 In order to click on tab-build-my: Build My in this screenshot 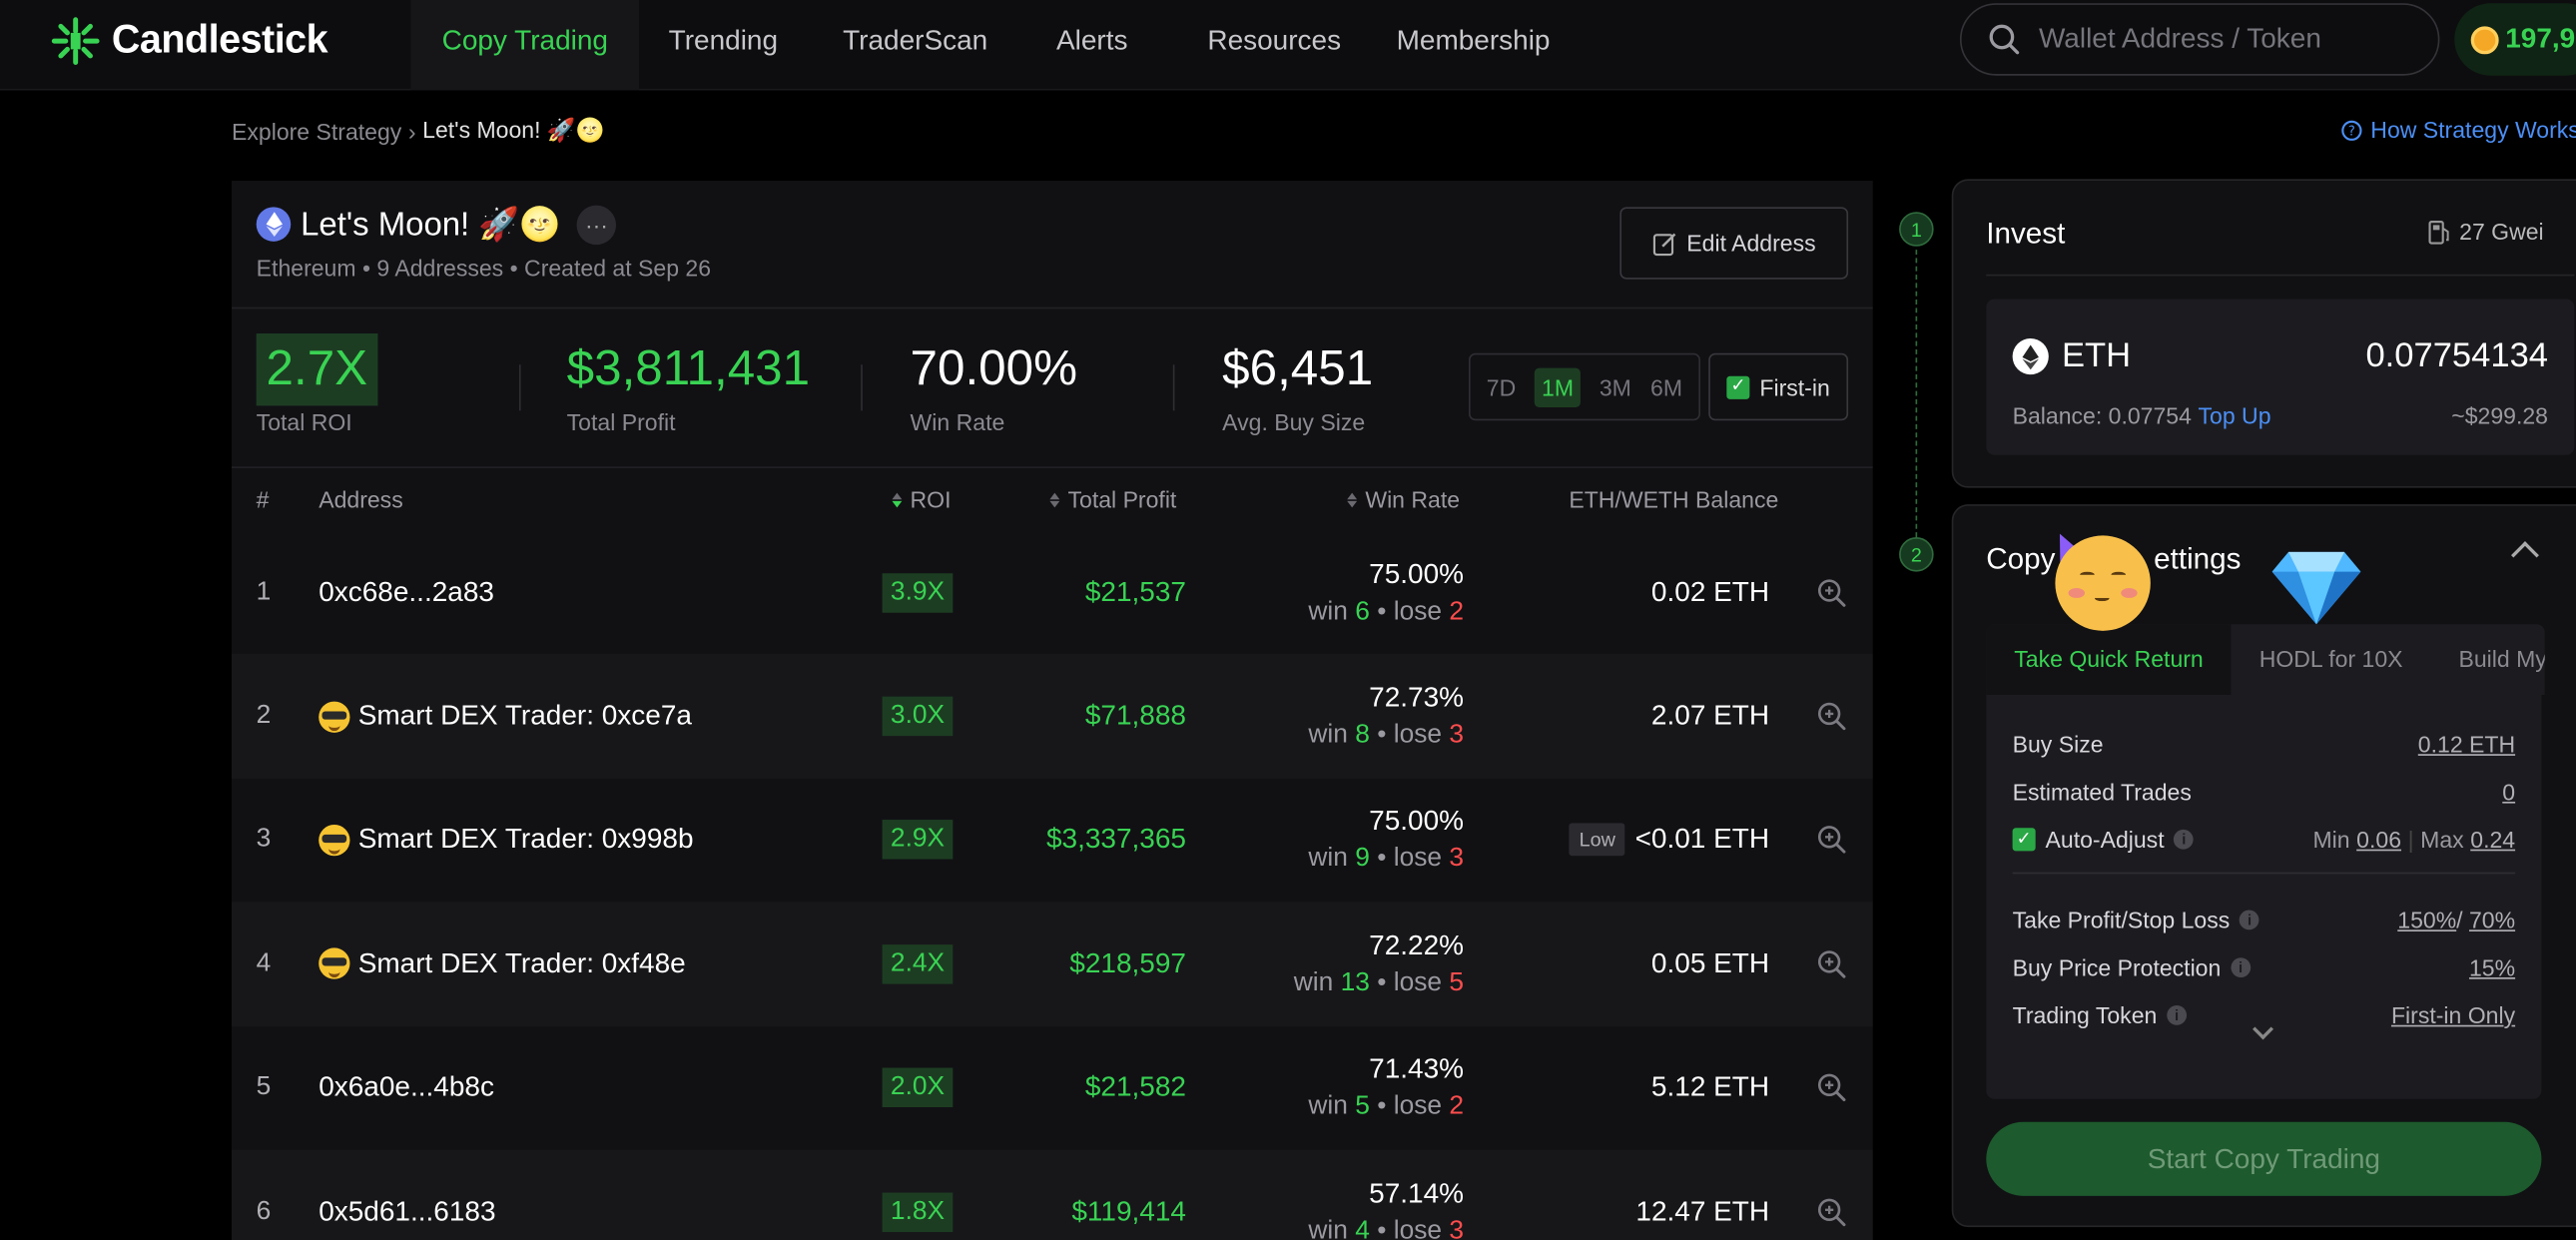, I will do `click(2487, 659)`.